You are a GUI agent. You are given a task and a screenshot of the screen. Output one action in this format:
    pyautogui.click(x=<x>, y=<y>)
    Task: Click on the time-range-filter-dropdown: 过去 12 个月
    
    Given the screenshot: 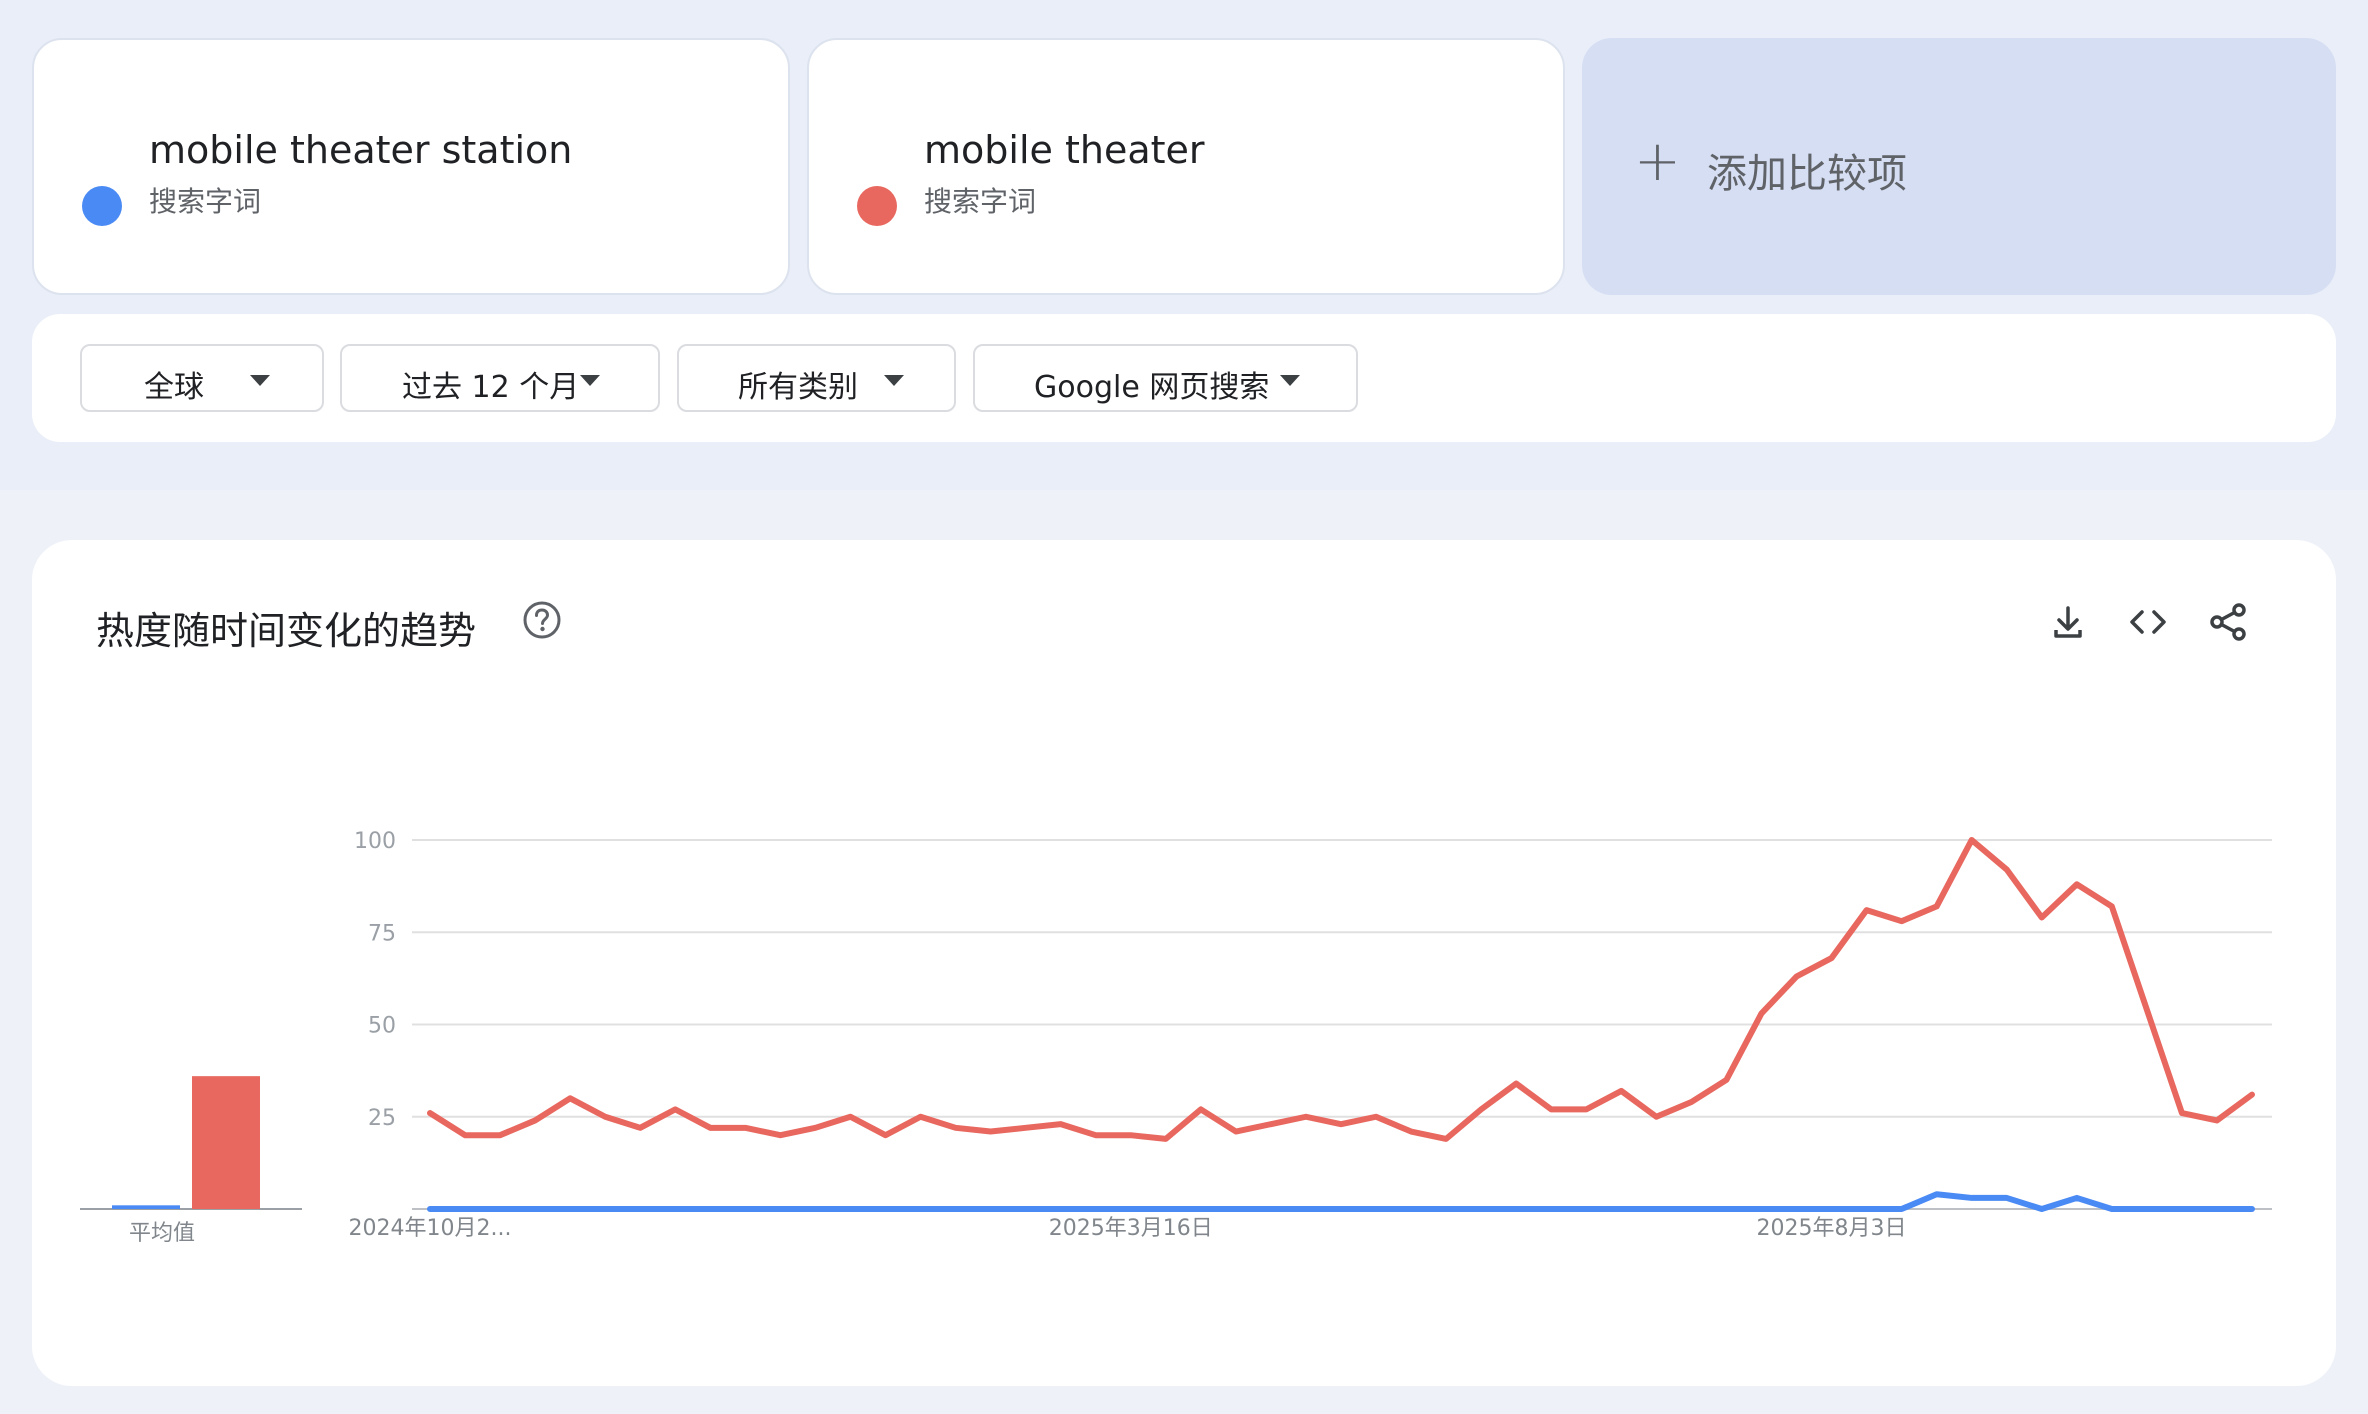 What is the action you would take?
    pyautogui.click(x=500, y=378)
    